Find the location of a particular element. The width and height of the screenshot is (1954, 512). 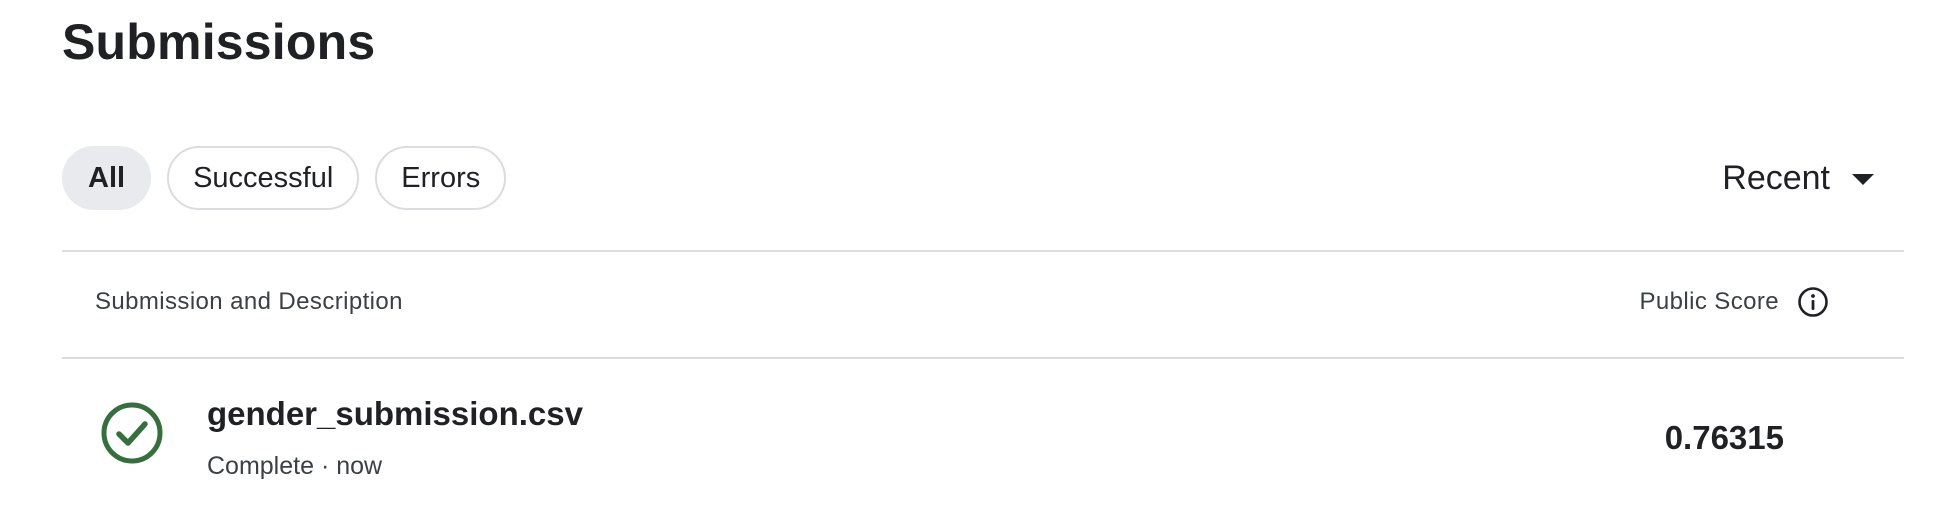

check-circle-icon is located at coordinates (132, 433).